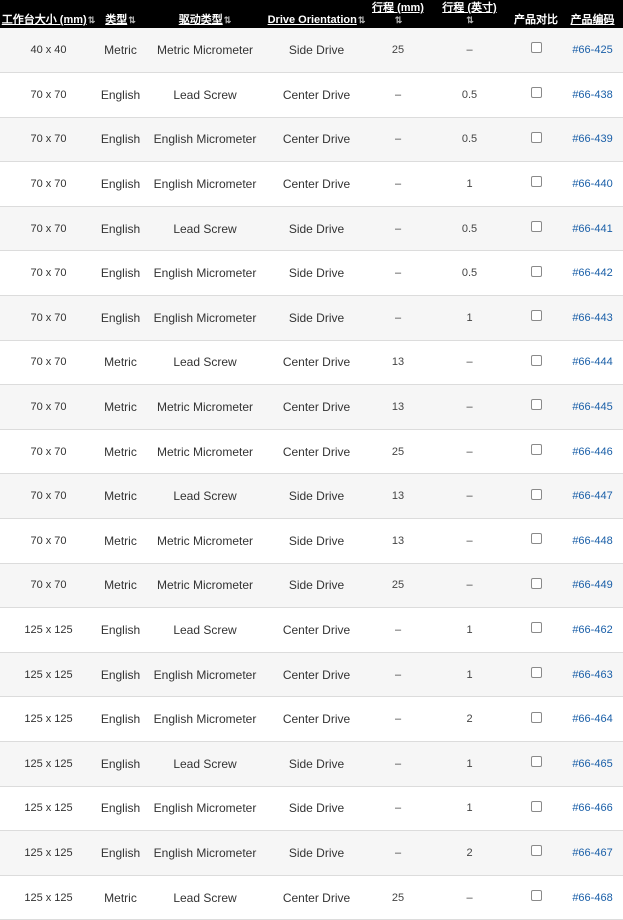  I want to click on product-code-link: #66-464, so click(592, 719).